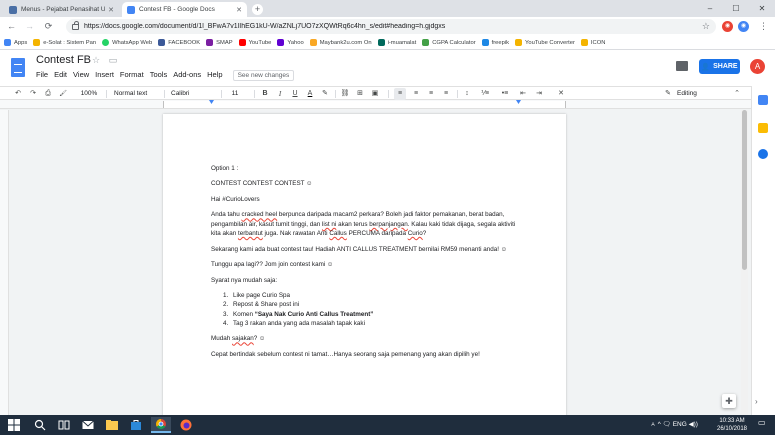 The height and width of the screenshot is (435, 775). Describe the element at coordinates (15, 42) in the screenshot. I see `bookmark-apps: Apps` at that location.